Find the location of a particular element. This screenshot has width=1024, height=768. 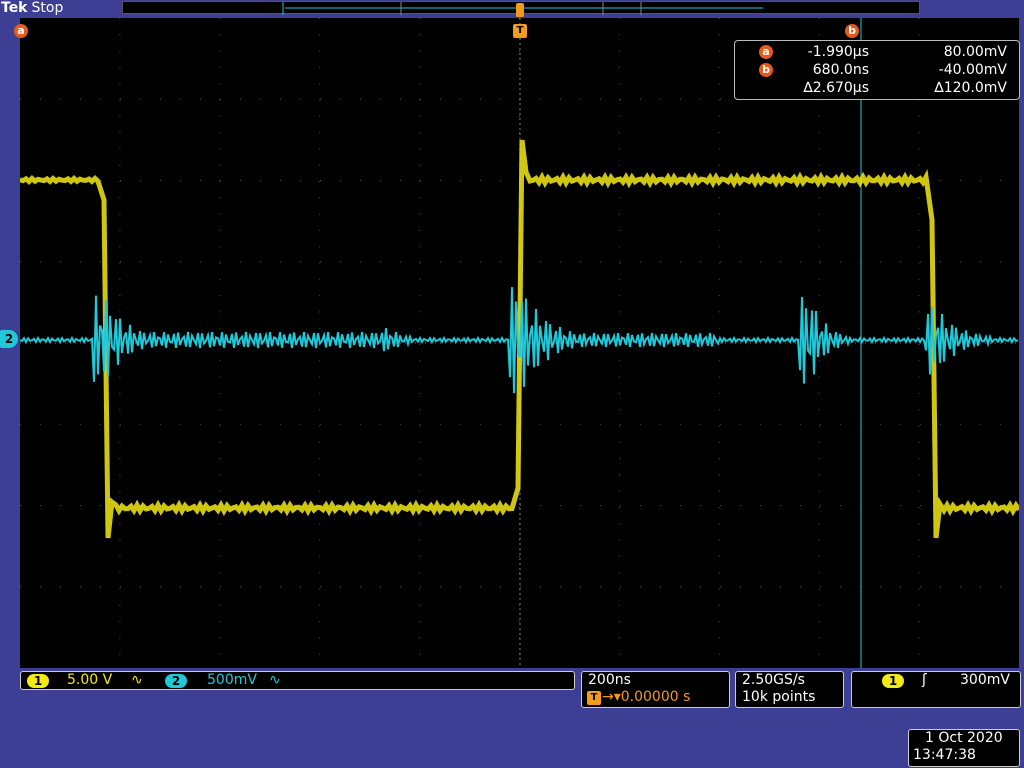

cursor-b-badge: b is located at coordinates (766, 70).